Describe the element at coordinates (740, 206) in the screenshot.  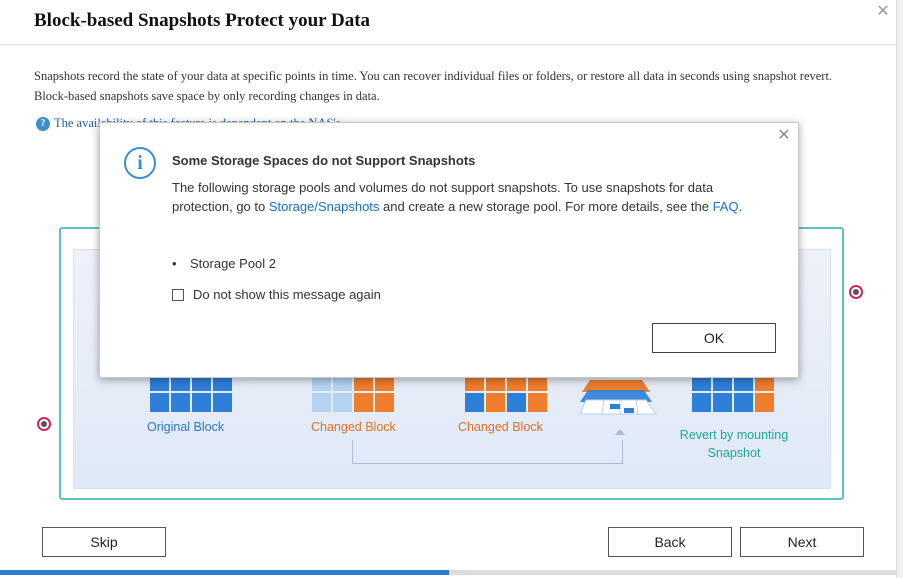
I see `dialog-body-suffix: .` at that location.